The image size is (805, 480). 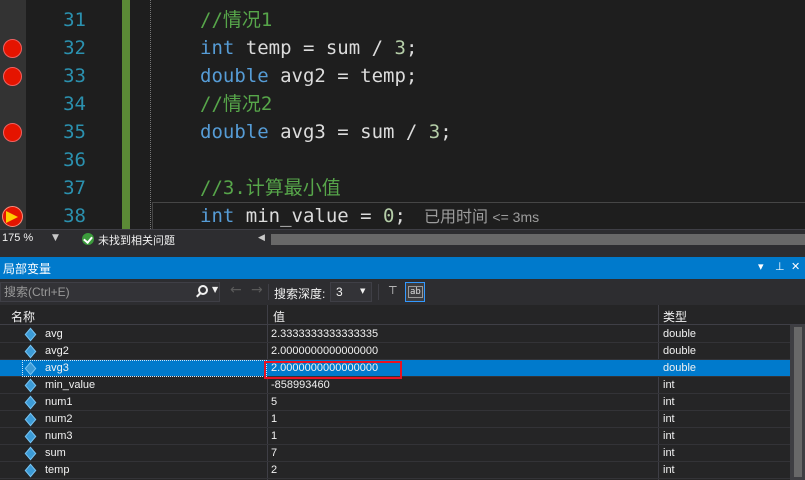 I want to click on keyword-token: int, so click(x=217, y=48).